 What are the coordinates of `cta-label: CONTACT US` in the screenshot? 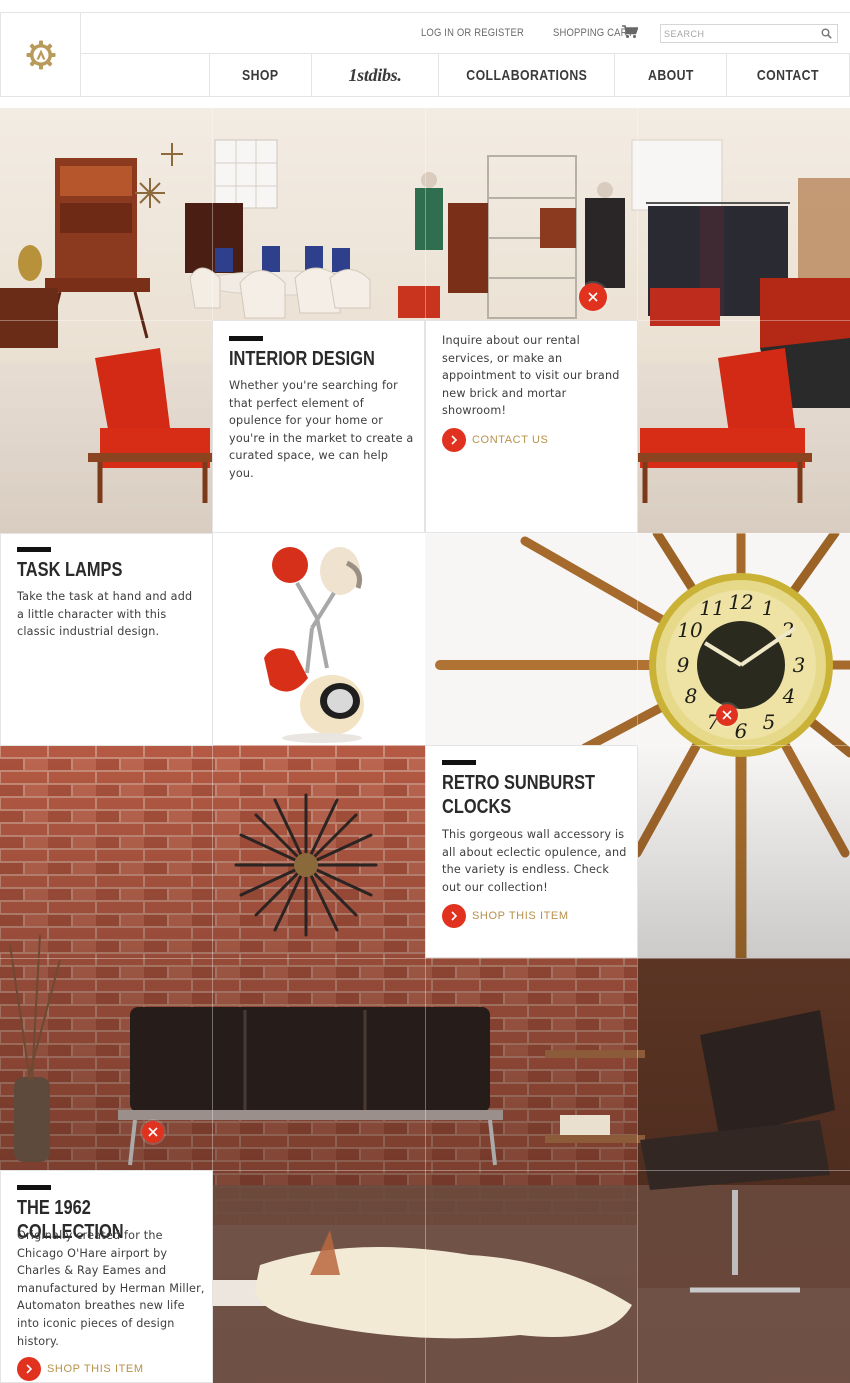 It's located at (510, 440).